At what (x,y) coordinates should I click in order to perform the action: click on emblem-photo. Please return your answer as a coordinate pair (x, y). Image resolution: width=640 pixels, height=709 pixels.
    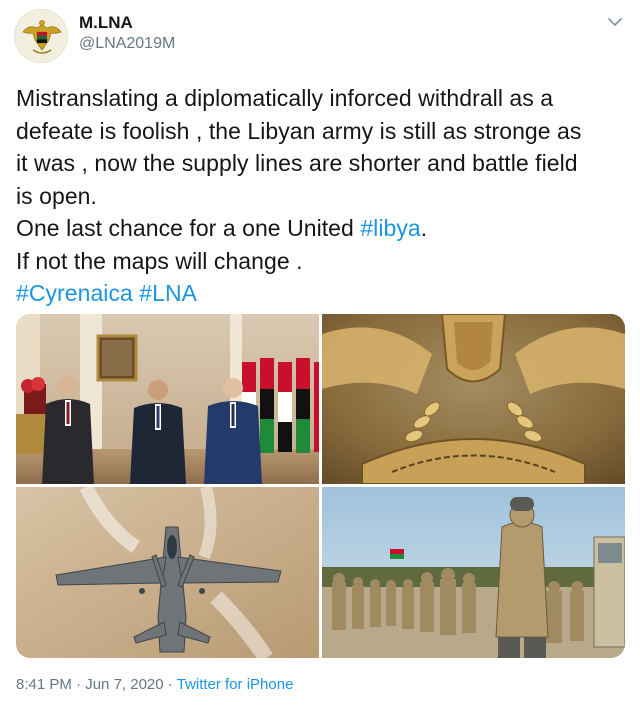
    Looking at the image, I should click on (473, 399).